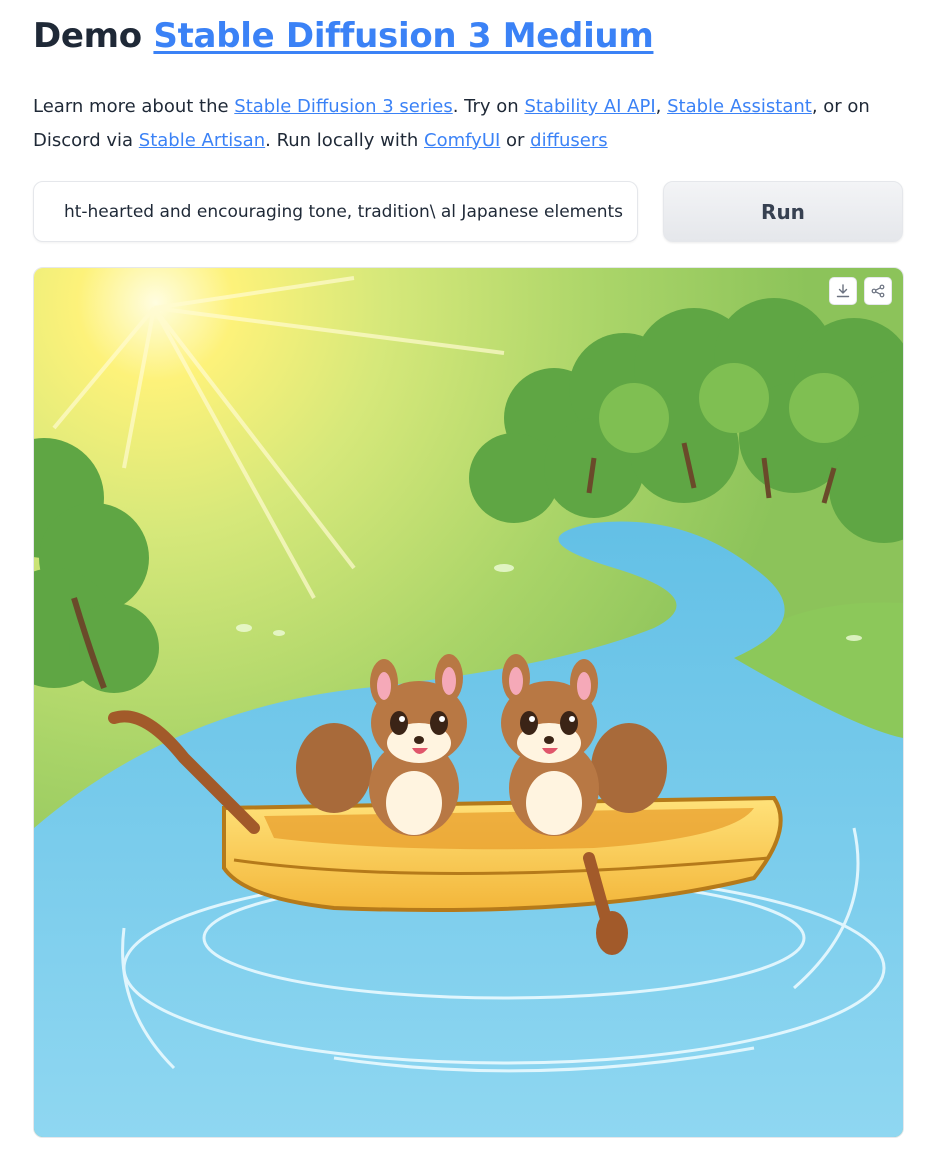 This screenshot has width=933, height=1154. I want to click on share-icon, so click(878, 291).